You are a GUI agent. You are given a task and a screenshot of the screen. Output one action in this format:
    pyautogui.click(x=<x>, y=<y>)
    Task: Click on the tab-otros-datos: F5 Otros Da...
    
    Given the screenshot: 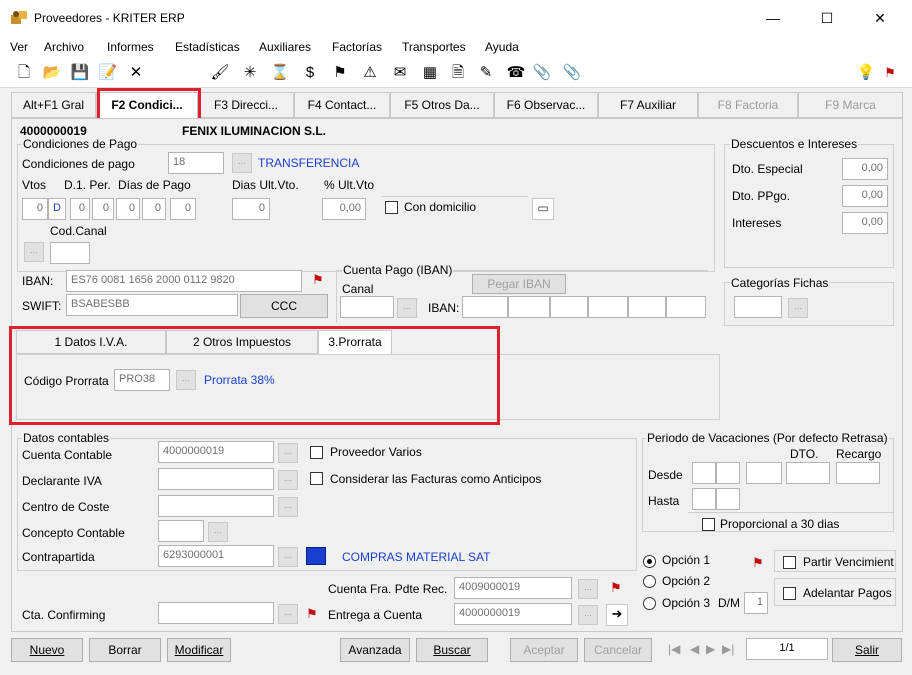 What is the action you would take?
    pyautogui.click(x=442, y=105)
    